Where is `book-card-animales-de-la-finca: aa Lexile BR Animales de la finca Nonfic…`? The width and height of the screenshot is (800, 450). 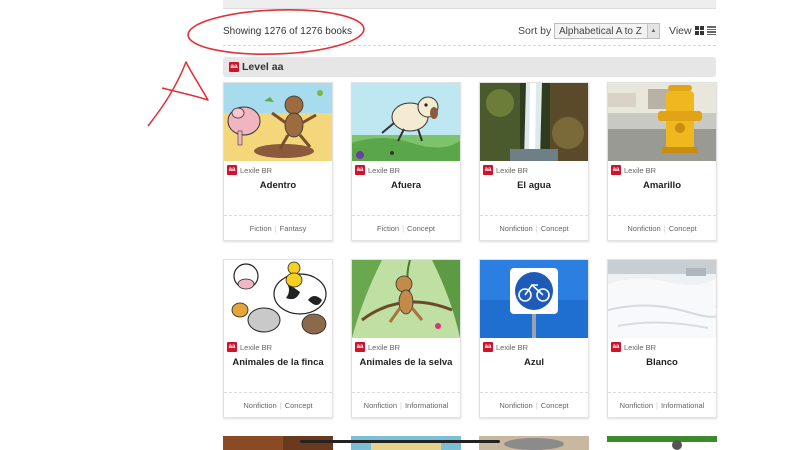 book-card-animales-de-la-finca: aa Lexile BR Animales de la finca Nonfic… is located at coordinates (278, 338).